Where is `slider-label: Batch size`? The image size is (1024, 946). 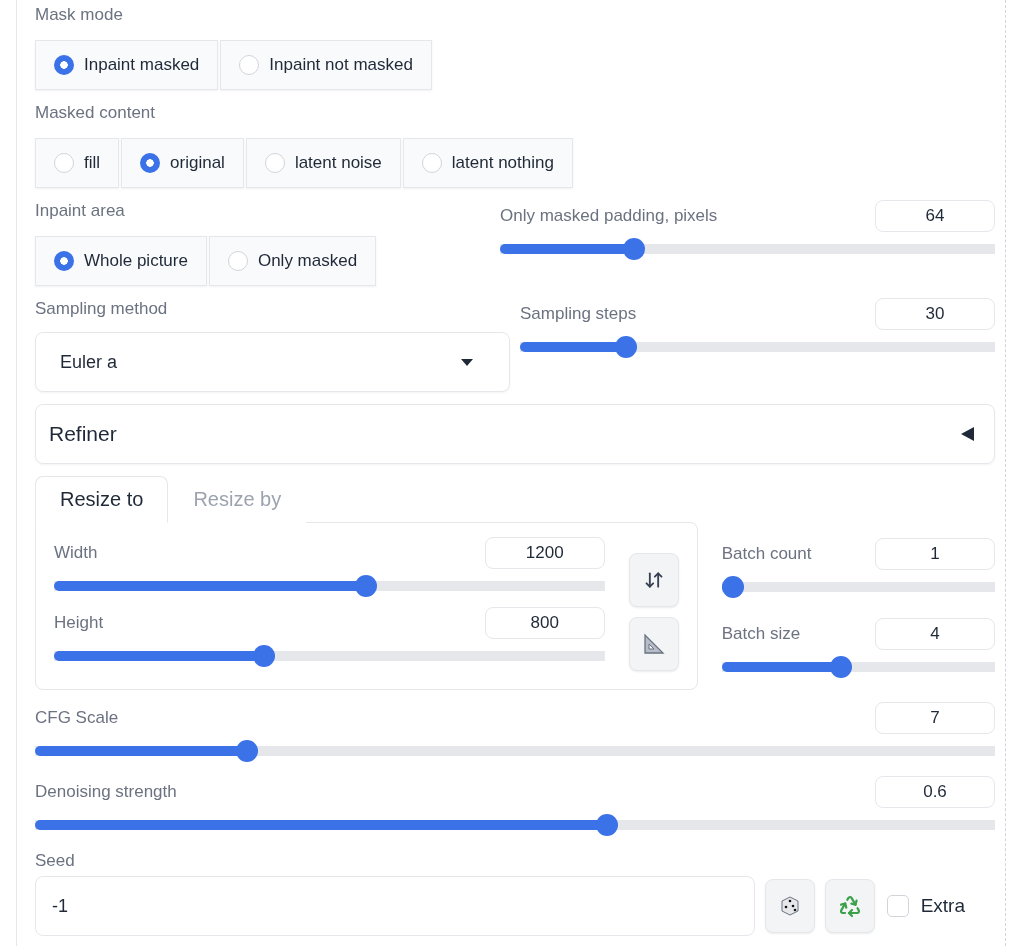 slider-label: Batch size is located at coordinates (761, 634).